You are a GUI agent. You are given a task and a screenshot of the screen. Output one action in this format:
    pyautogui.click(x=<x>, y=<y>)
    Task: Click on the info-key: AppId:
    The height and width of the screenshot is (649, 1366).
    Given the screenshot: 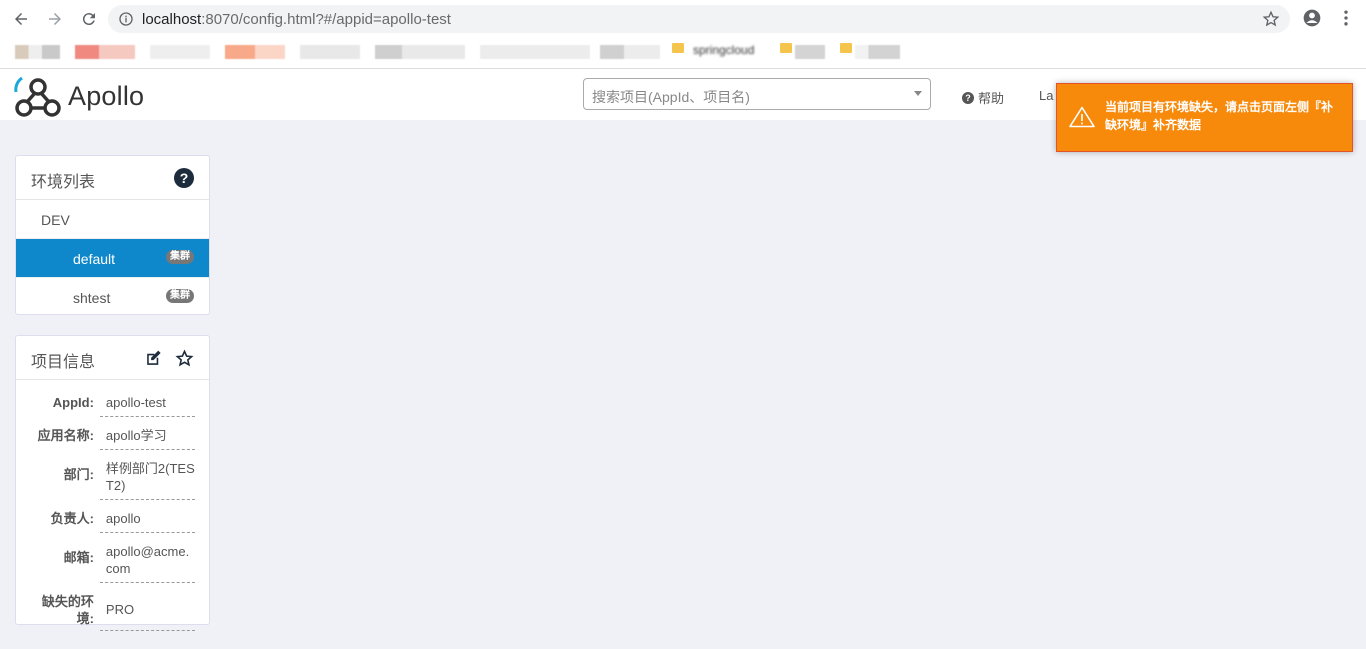 What is the action you would take?
    pyautogui.click(x=73, y=402)
    